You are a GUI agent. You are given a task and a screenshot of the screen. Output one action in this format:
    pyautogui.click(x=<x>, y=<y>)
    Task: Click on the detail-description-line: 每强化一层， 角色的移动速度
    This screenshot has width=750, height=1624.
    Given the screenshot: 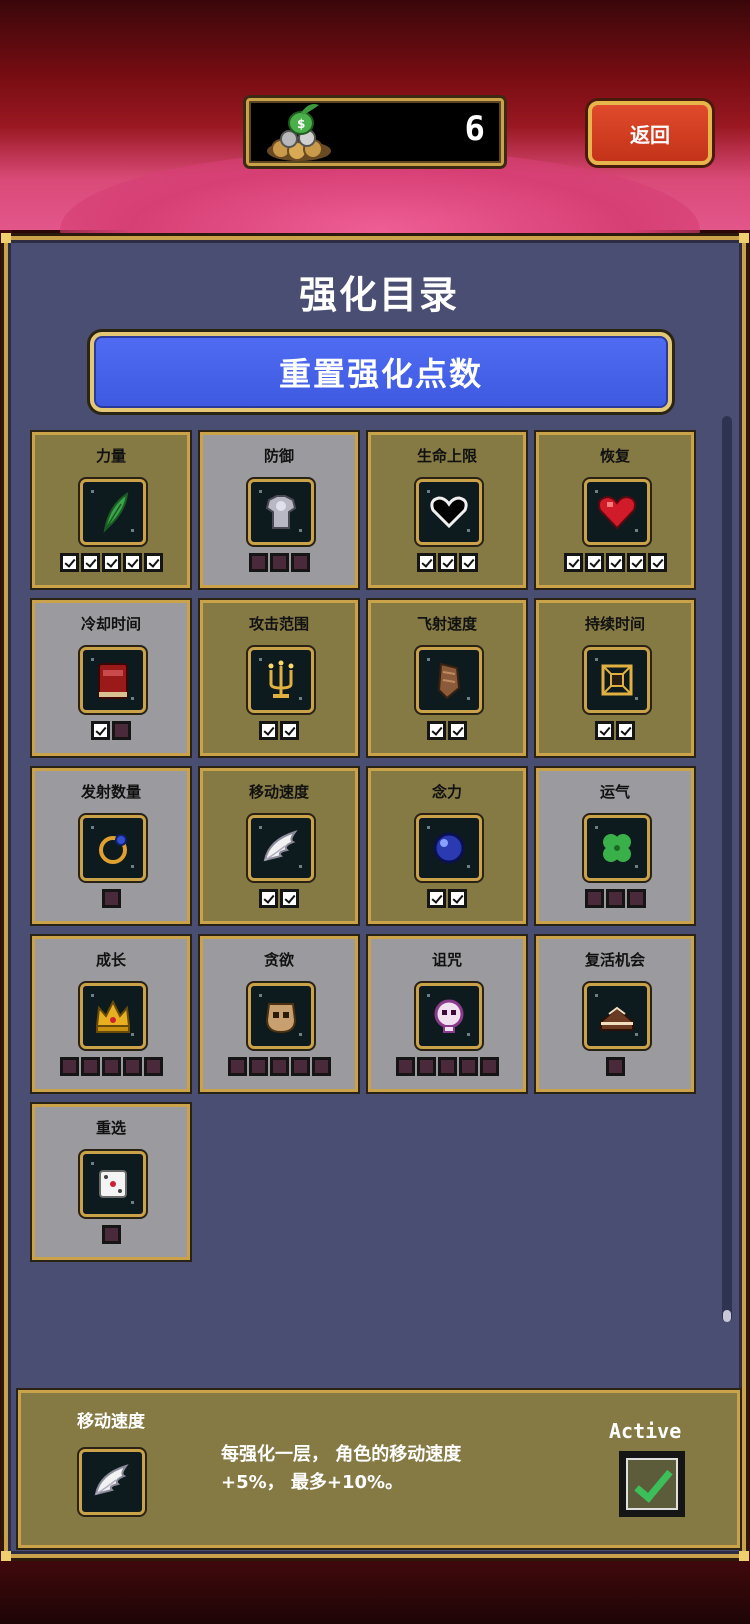 What is the action you would take?
    pyautogui.click(x=341, y=1454)
    